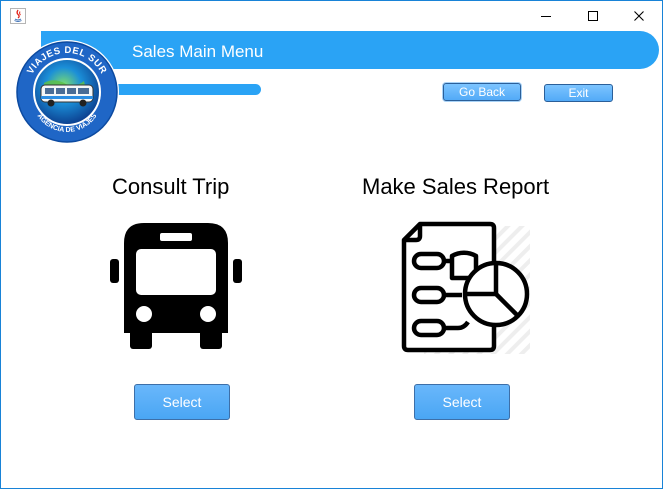 The height and width of the screenshot is (489, 663). I want to click on minimize-button, so click(546, 16).